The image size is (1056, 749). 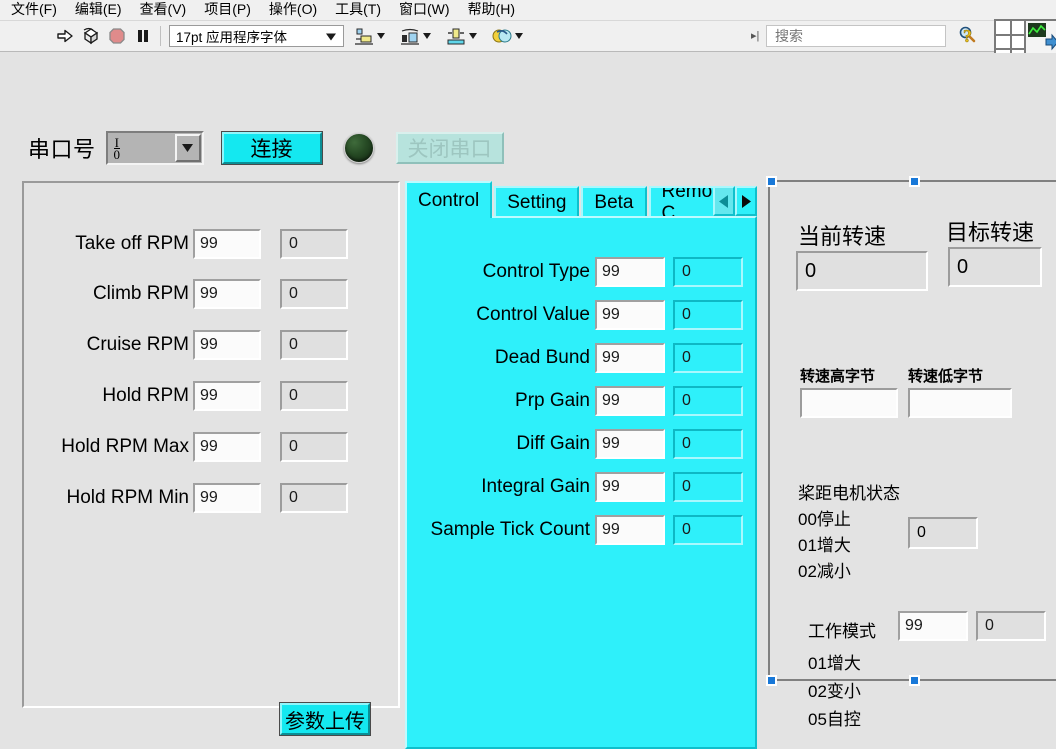 I want to click on resize-objects-icon, so click(x=456, y=36).